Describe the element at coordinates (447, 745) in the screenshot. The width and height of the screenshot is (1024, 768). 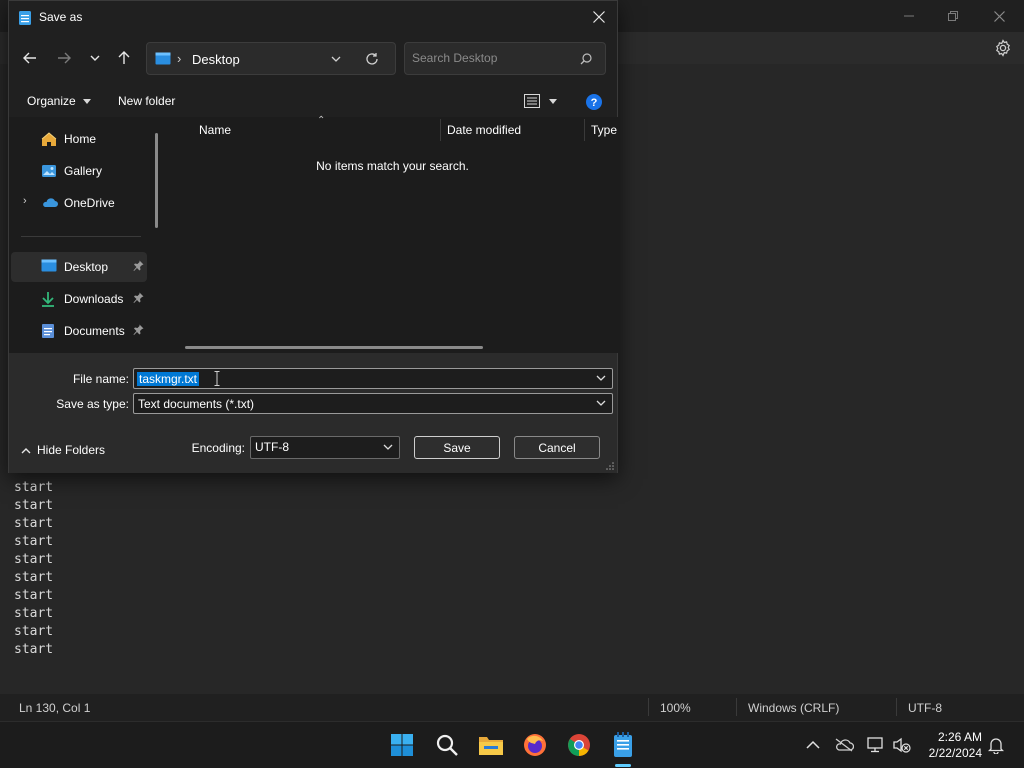
I see `search-button` at that location.